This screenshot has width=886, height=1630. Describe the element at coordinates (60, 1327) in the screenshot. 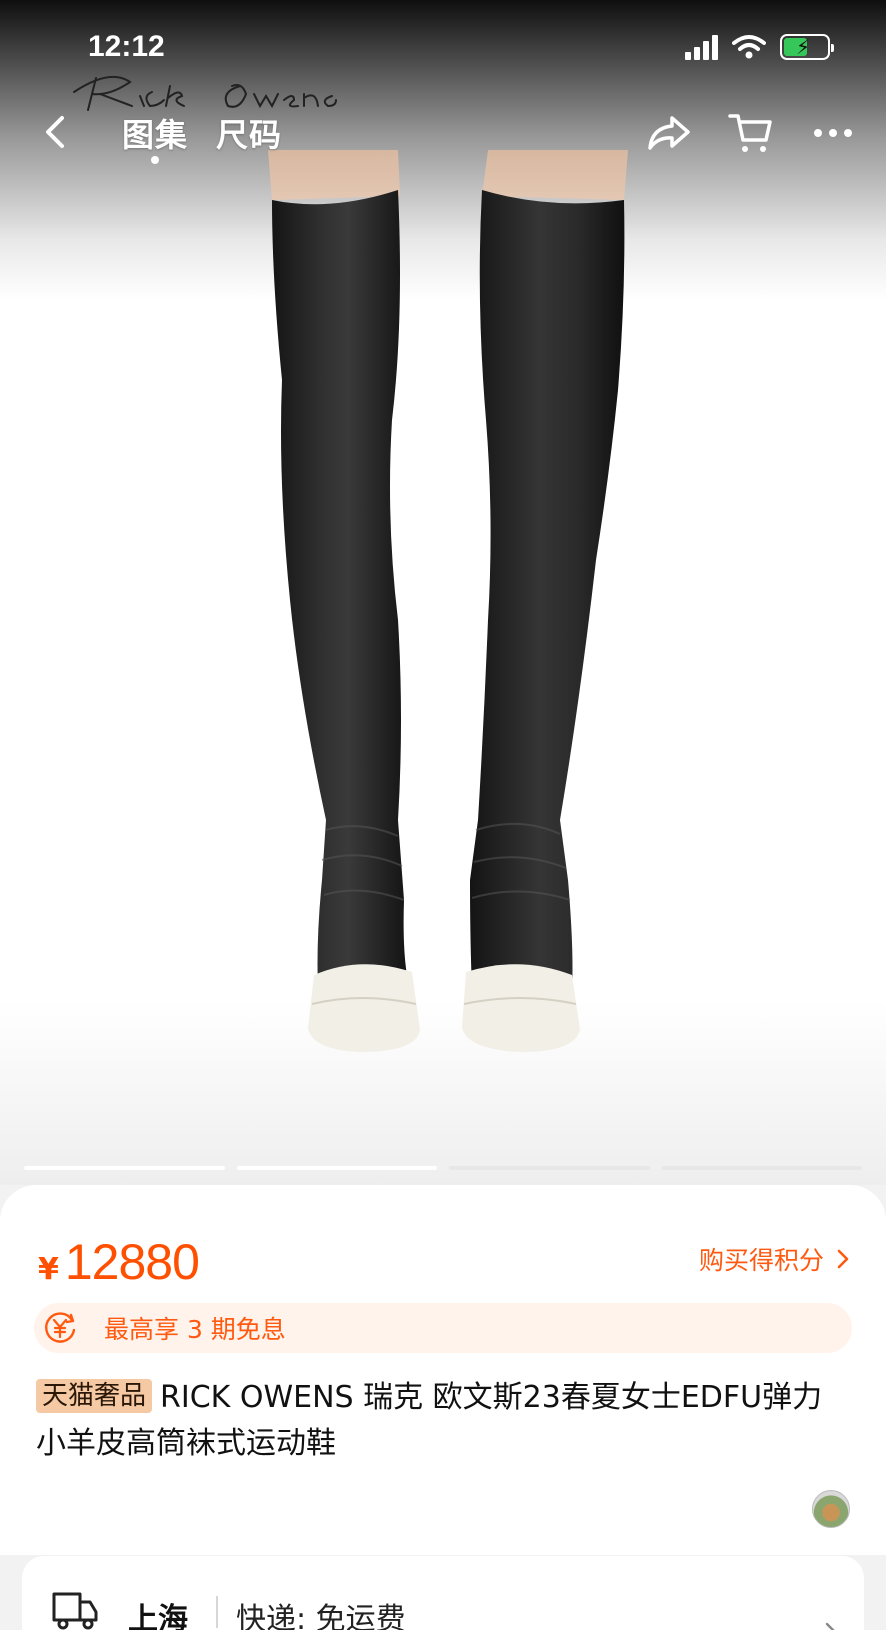

I see `yuan-coin-icon` at that location.